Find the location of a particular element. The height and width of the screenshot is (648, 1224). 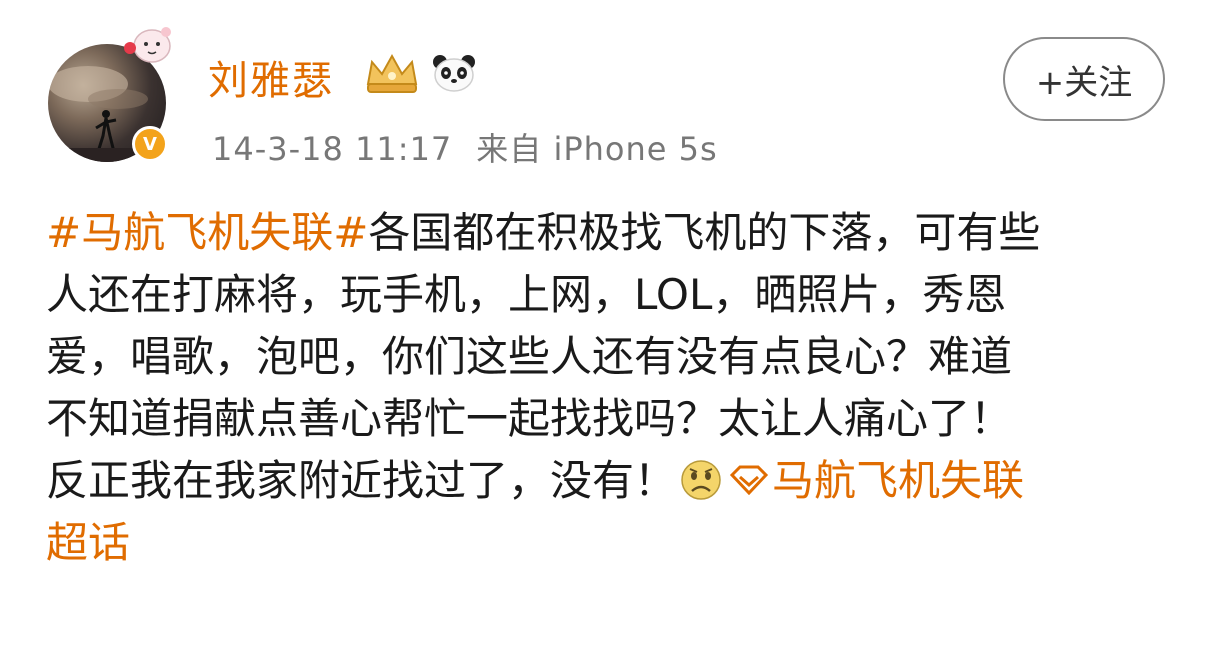

supertopic-link: 马航飞机失联 is located at coordinates (876, 480).